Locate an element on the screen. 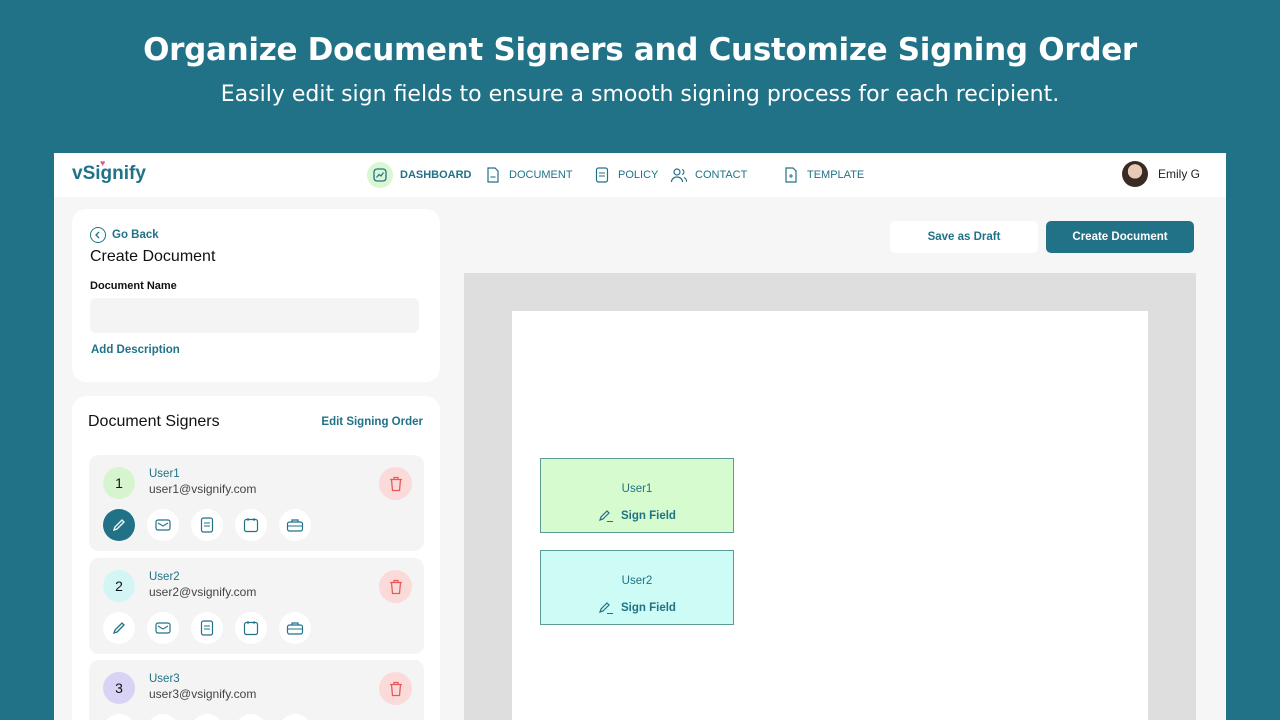 The height and width of the screenshot is (720, 1280). signer-card-2: 2 User2 user2@vsignify.com is located at coordinates (256, 606).